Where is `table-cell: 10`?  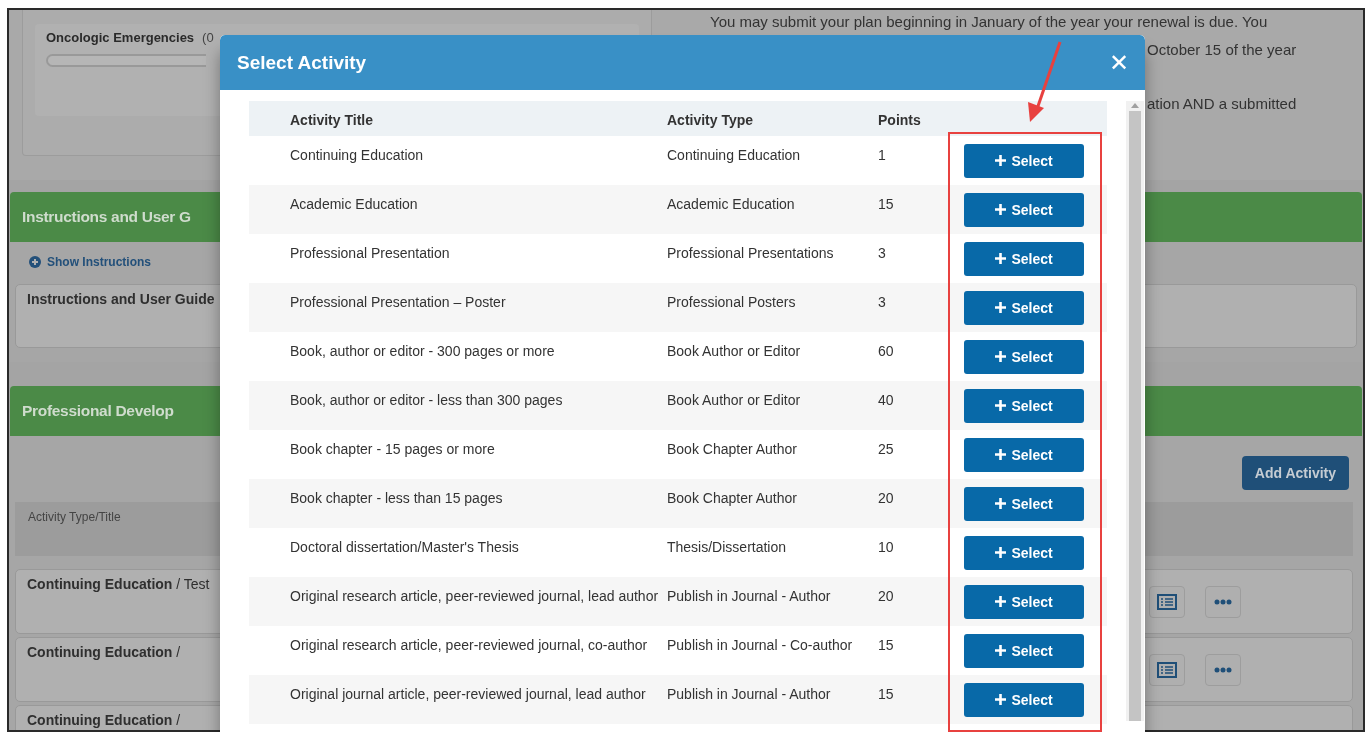
table-cell: 10 is located at coordinates (886, 547).